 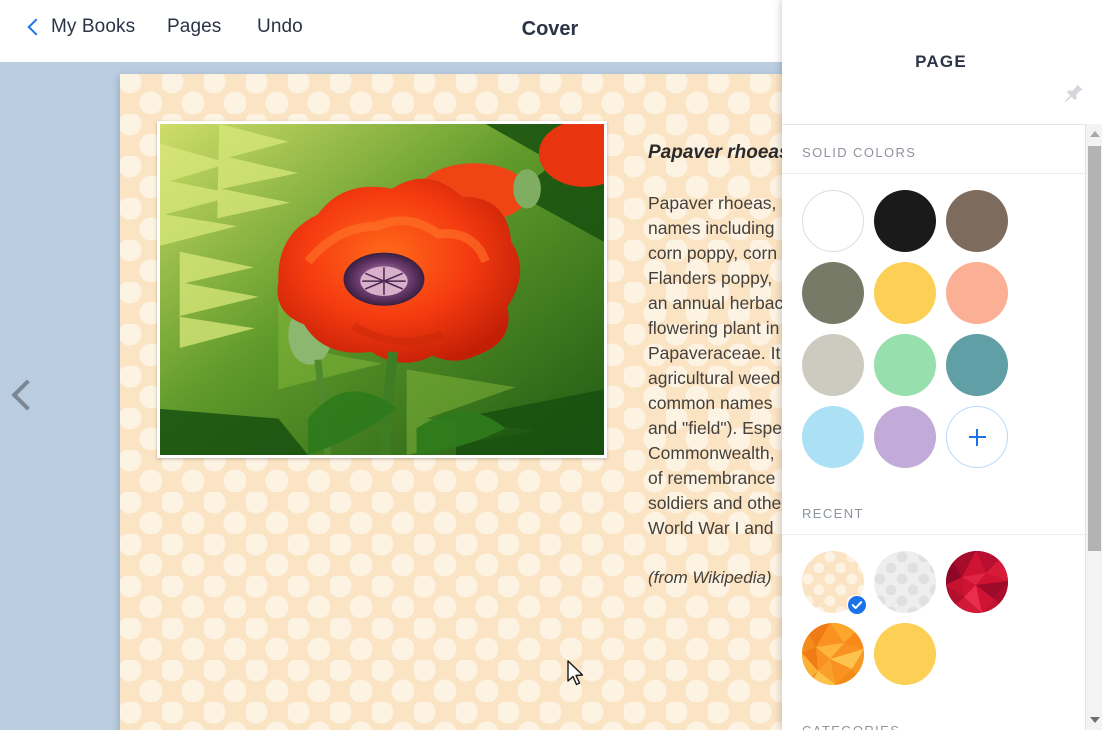 I want to click on recent-swatches-grid, so click(x=933, y=619).